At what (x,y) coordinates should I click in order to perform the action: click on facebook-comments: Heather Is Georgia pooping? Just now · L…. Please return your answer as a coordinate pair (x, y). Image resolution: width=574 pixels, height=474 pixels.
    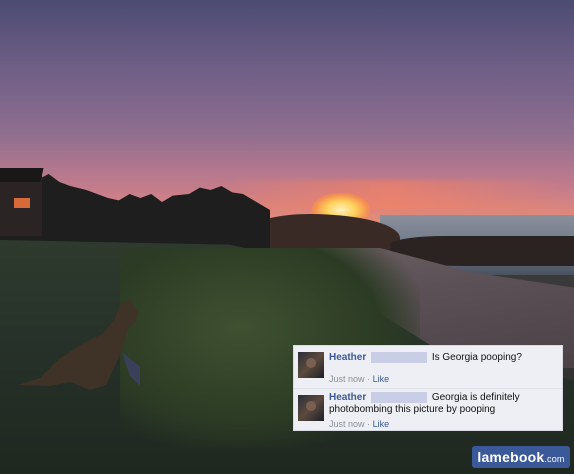
    Looking at the image, I should click on (428, 388).